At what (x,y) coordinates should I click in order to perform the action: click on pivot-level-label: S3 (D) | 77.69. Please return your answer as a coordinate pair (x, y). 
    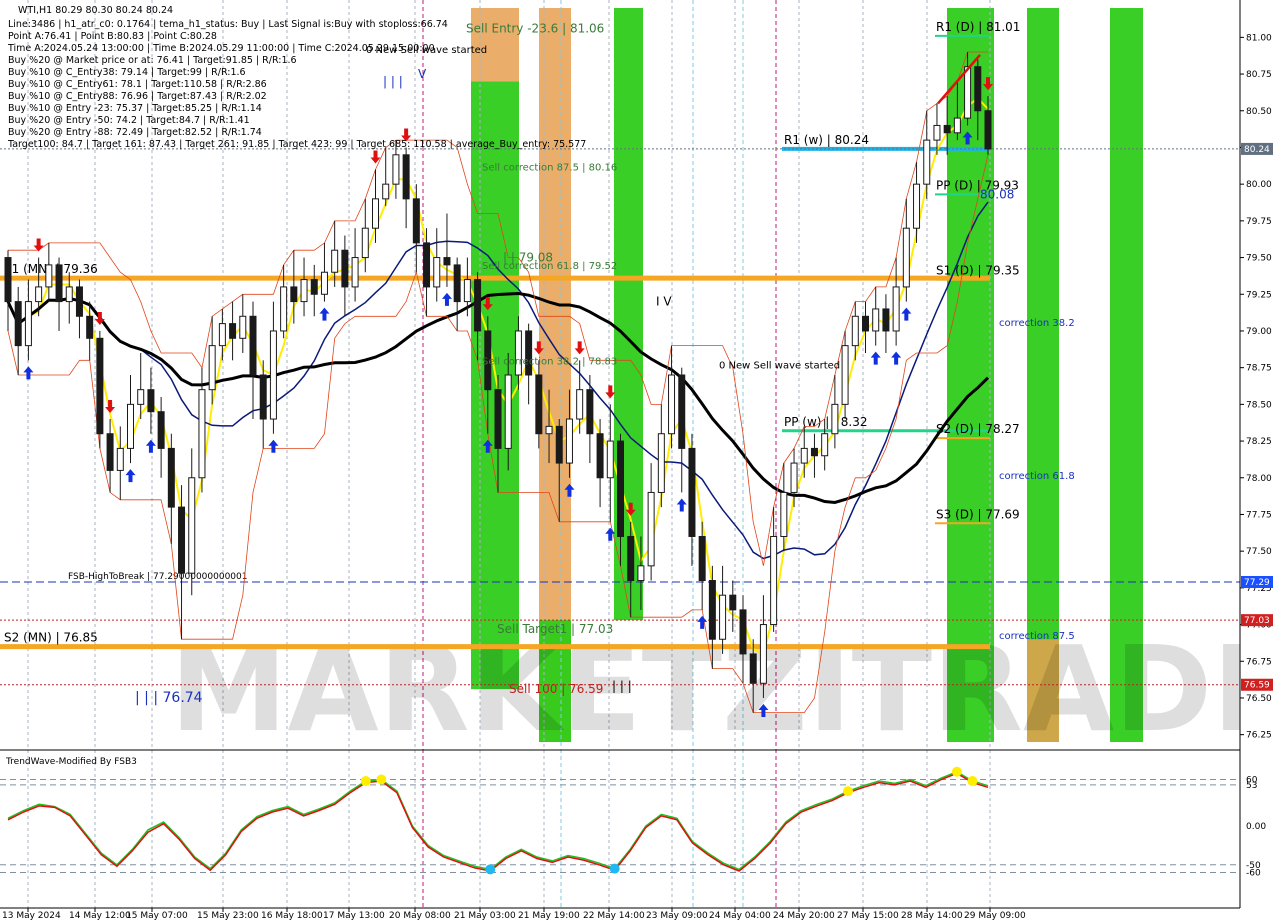
    Looking at the image, I should click on (978, 514).